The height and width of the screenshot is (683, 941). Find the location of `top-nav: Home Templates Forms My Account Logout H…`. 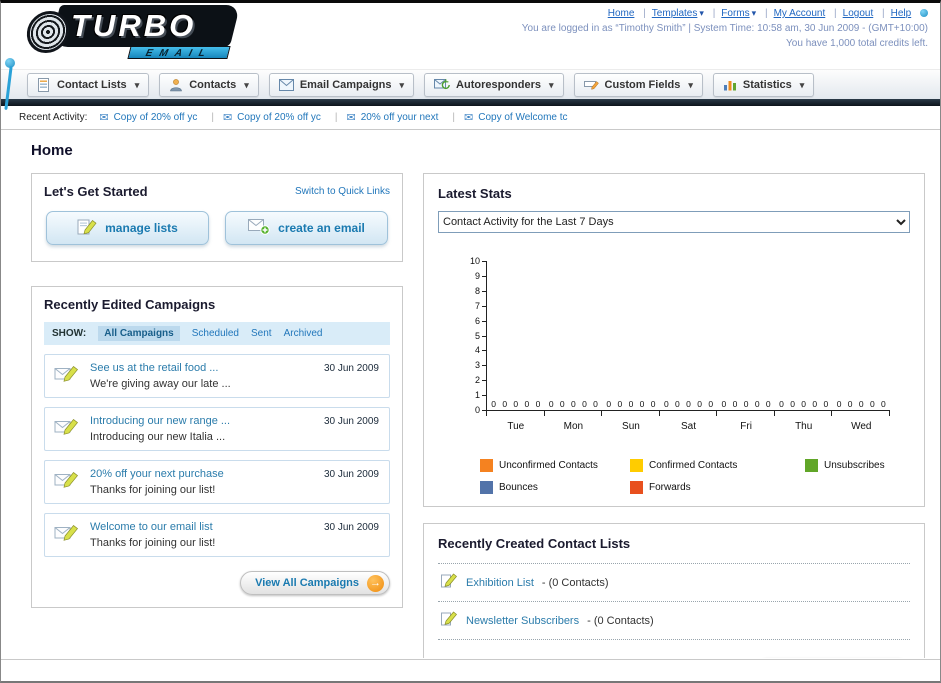

top-nav: Home Templates Forms My Account Logout H… is located at coordinates (725, 13).